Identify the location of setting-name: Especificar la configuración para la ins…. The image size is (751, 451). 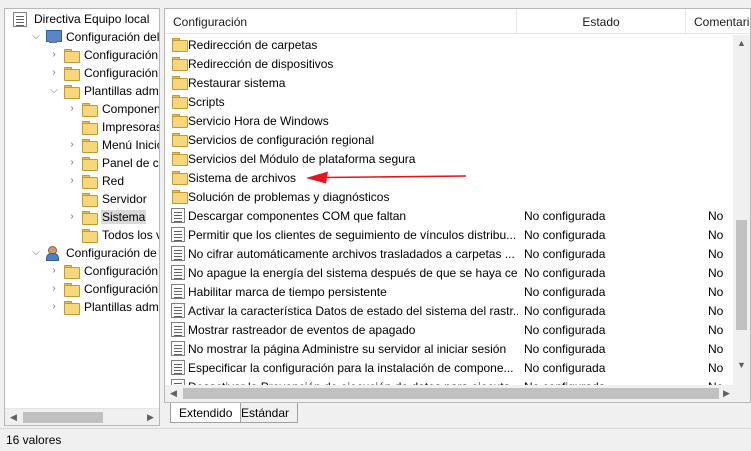
(351, 368).